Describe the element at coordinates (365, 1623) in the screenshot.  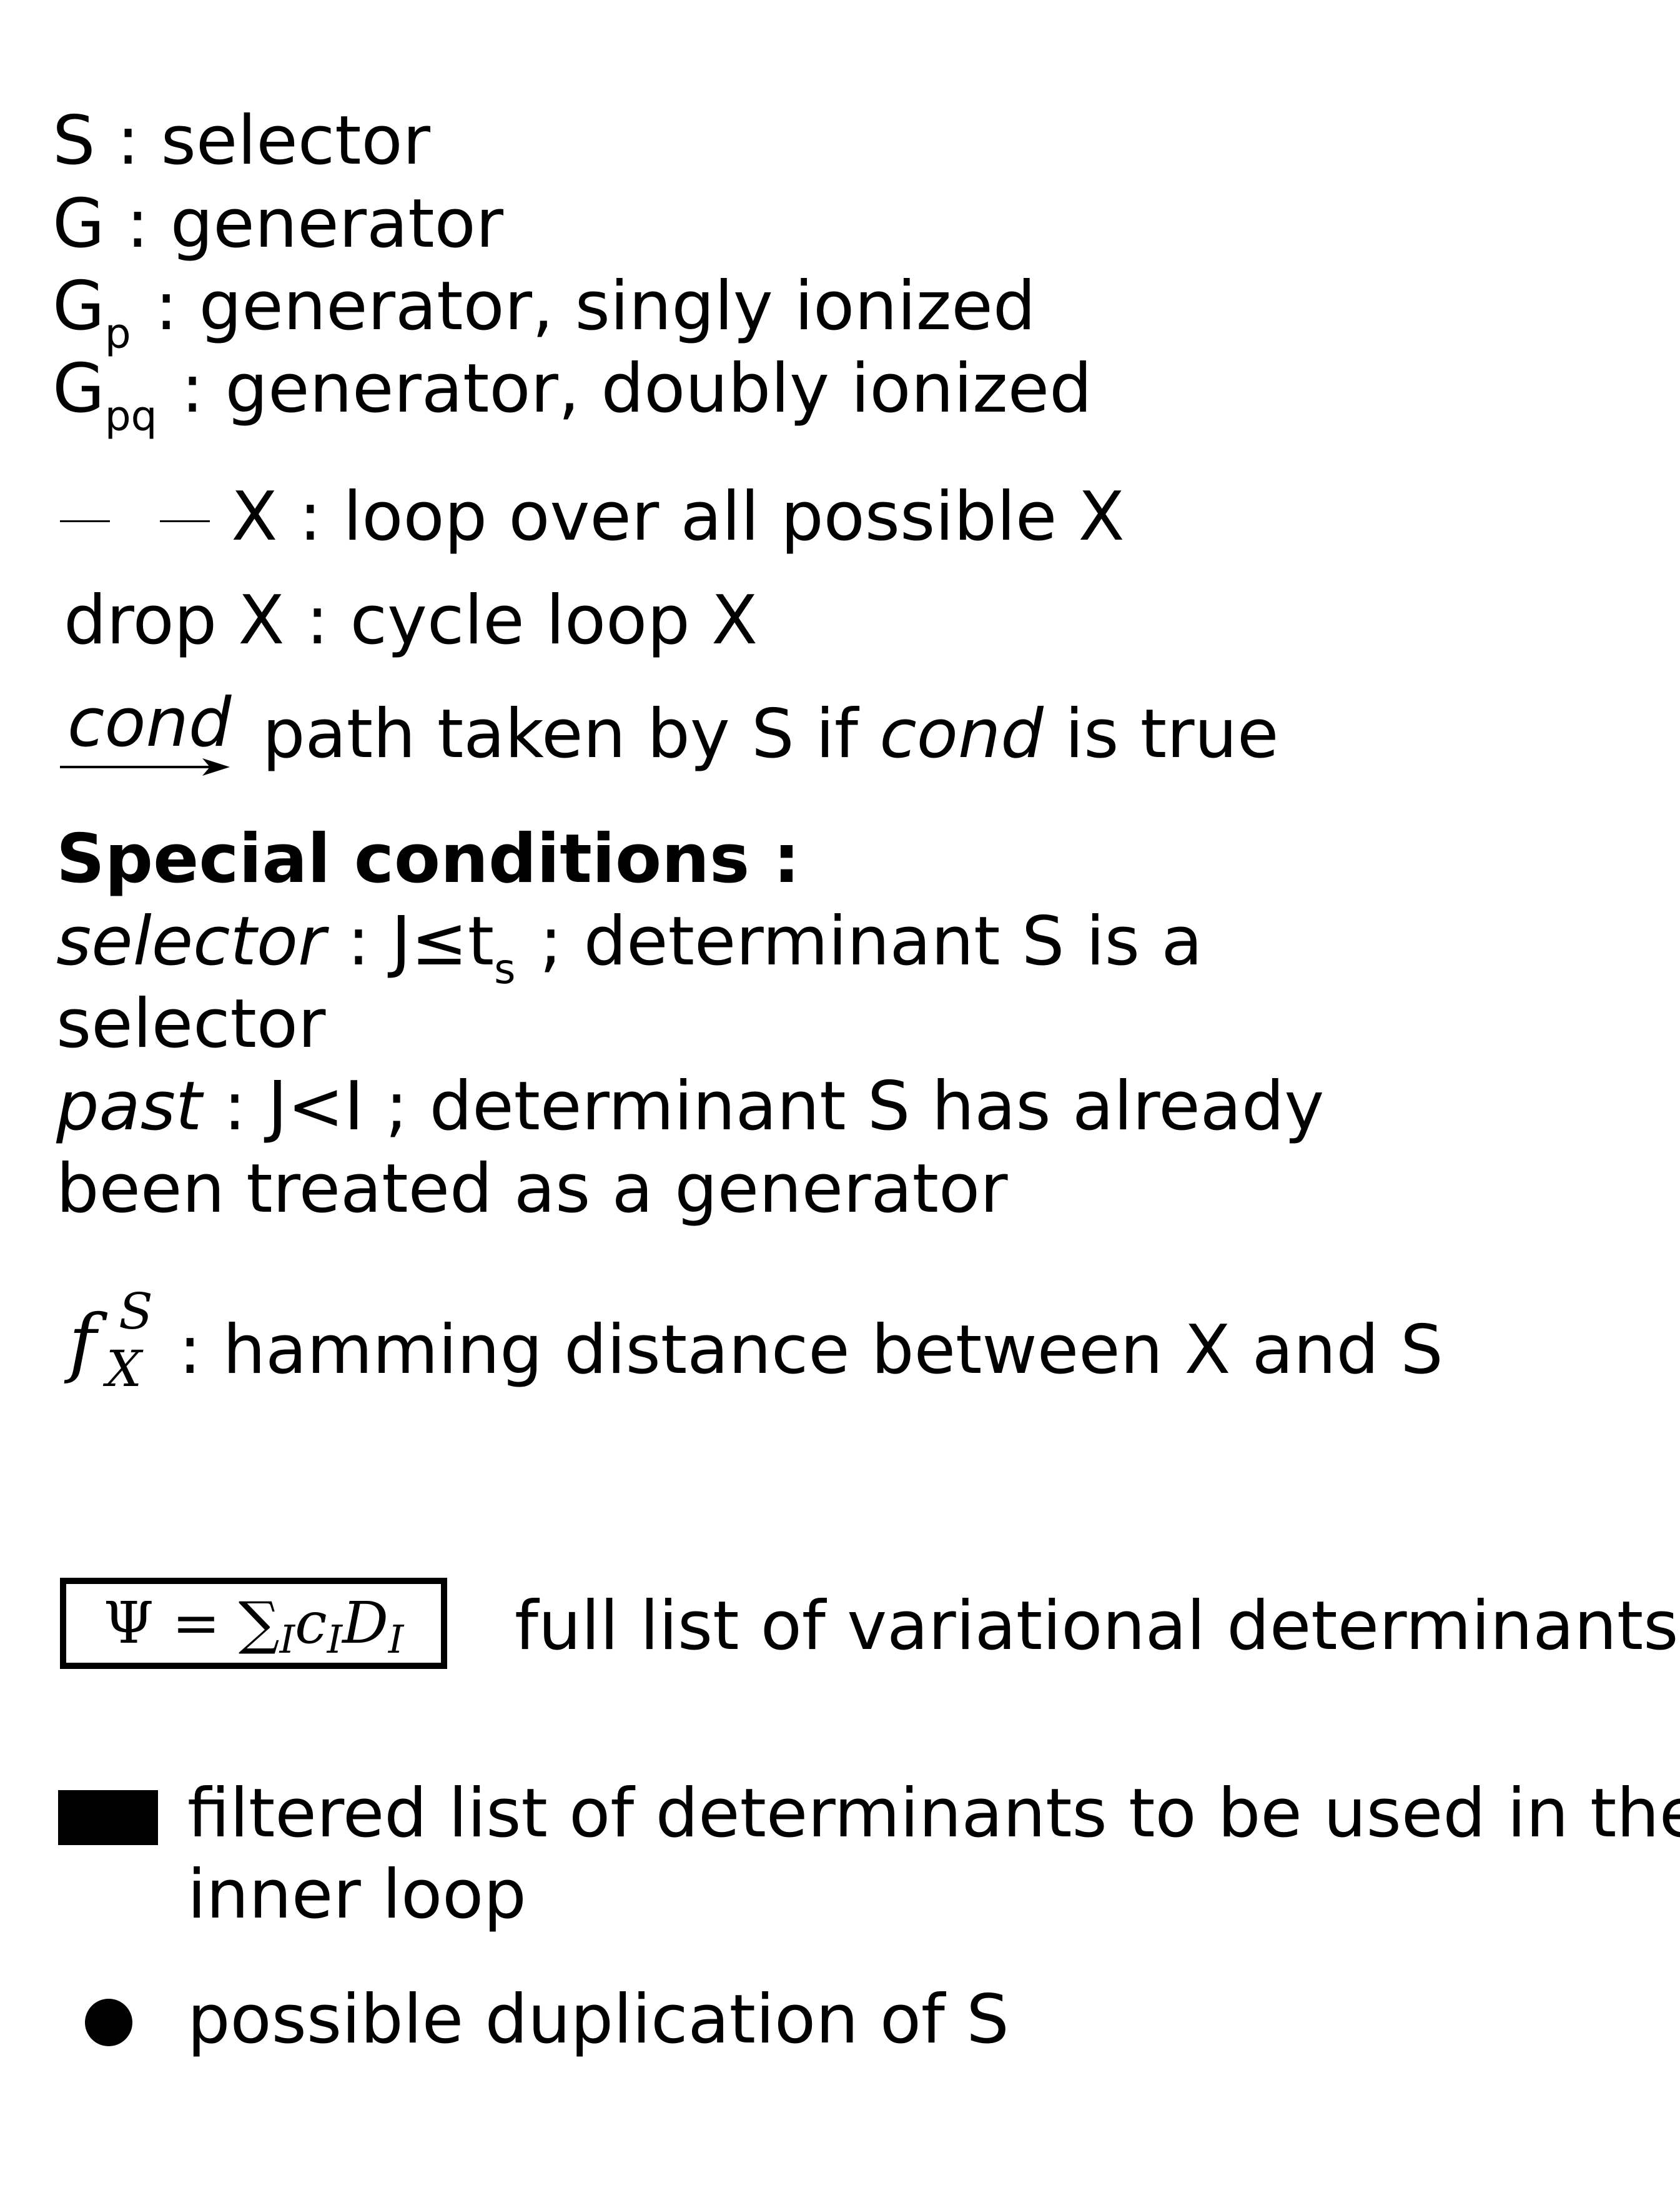
I see `psi-det: D` at that location.